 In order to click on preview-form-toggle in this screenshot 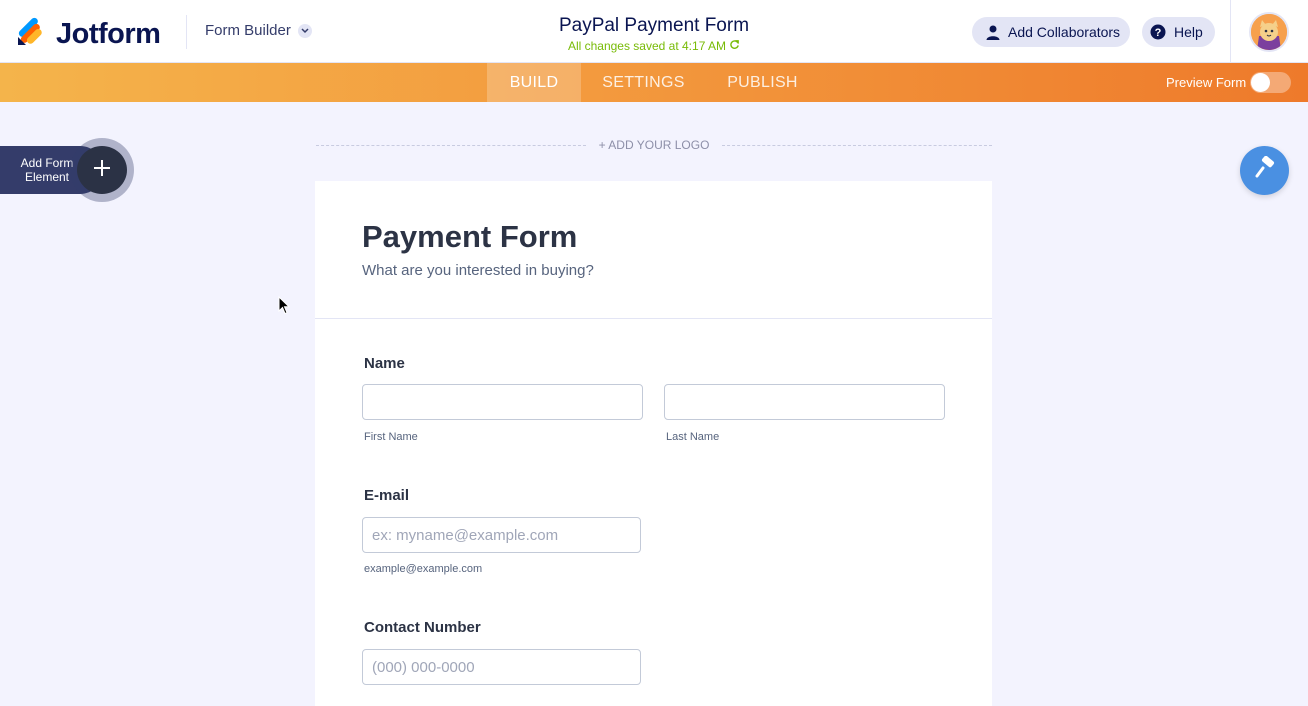, I will do `click(1270, 82)`.